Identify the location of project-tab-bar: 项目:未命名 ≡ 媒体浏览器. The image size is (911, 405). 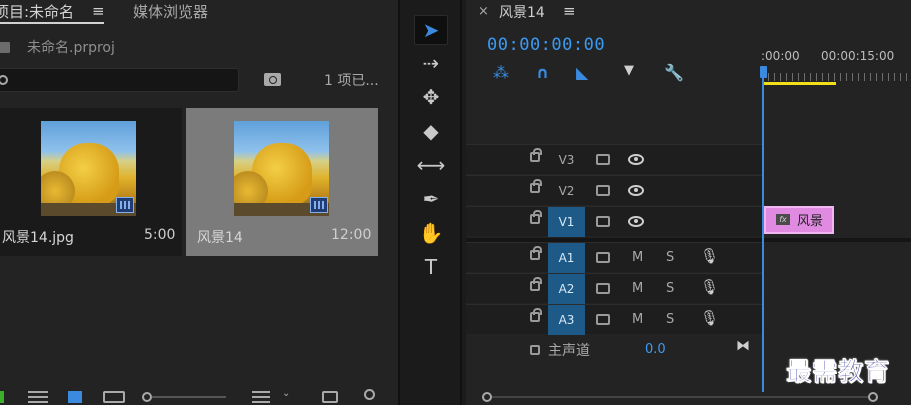
(199, 13).